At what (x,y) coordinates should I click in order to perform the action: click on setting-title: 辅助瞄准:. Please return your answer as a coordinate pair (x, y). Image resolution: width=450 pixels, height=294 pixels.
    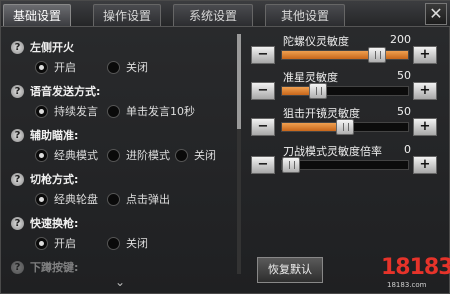
    Looking at the image, I should click on (54, 135).